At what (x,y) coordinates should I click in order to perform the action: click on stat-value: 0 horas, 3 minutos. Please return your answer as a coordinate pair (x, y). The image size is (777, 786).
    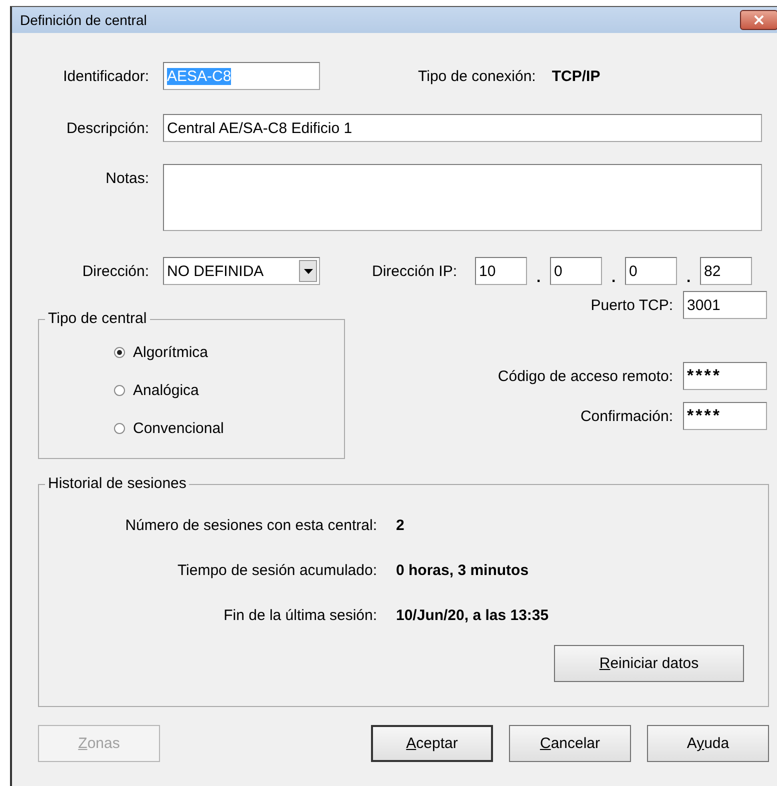
    Looking at the image, I should click on (462, 570).